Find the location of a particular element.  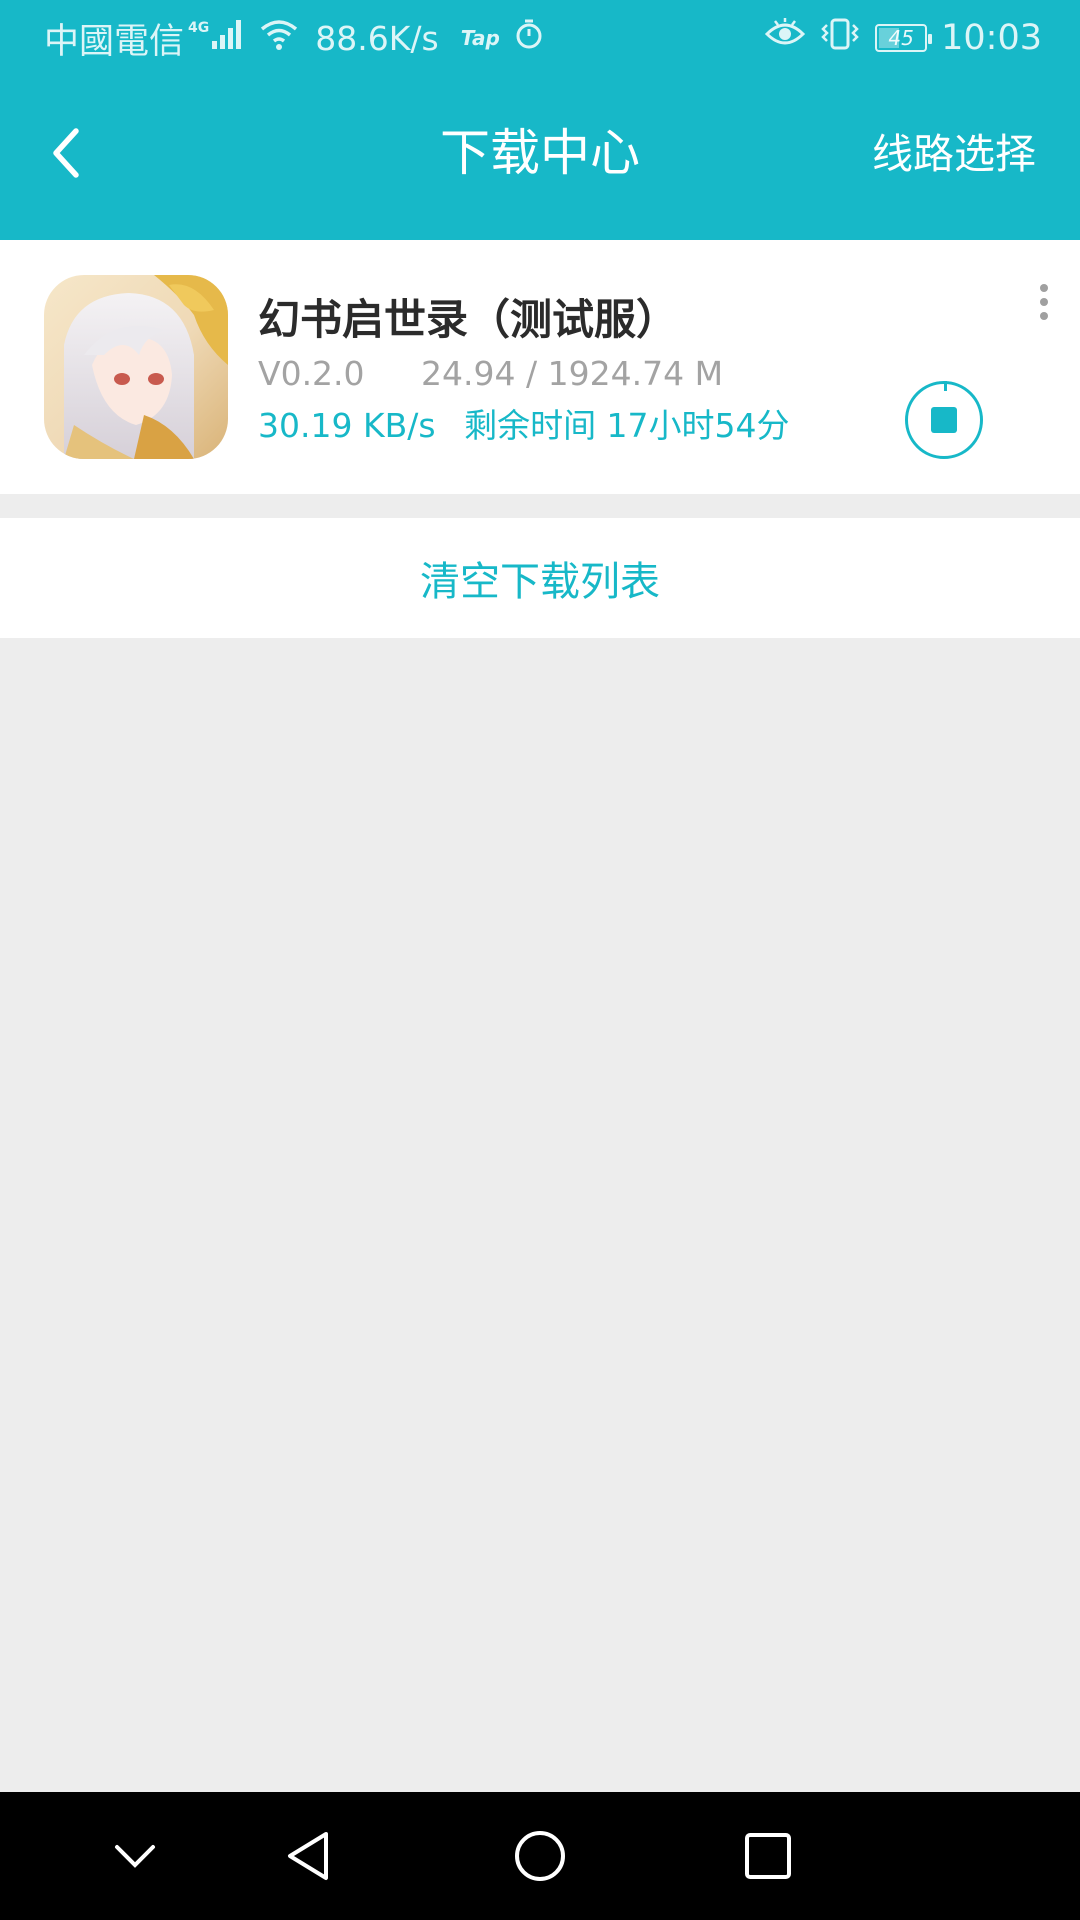

recents-square-icon is located at coordinates (768, 1856).